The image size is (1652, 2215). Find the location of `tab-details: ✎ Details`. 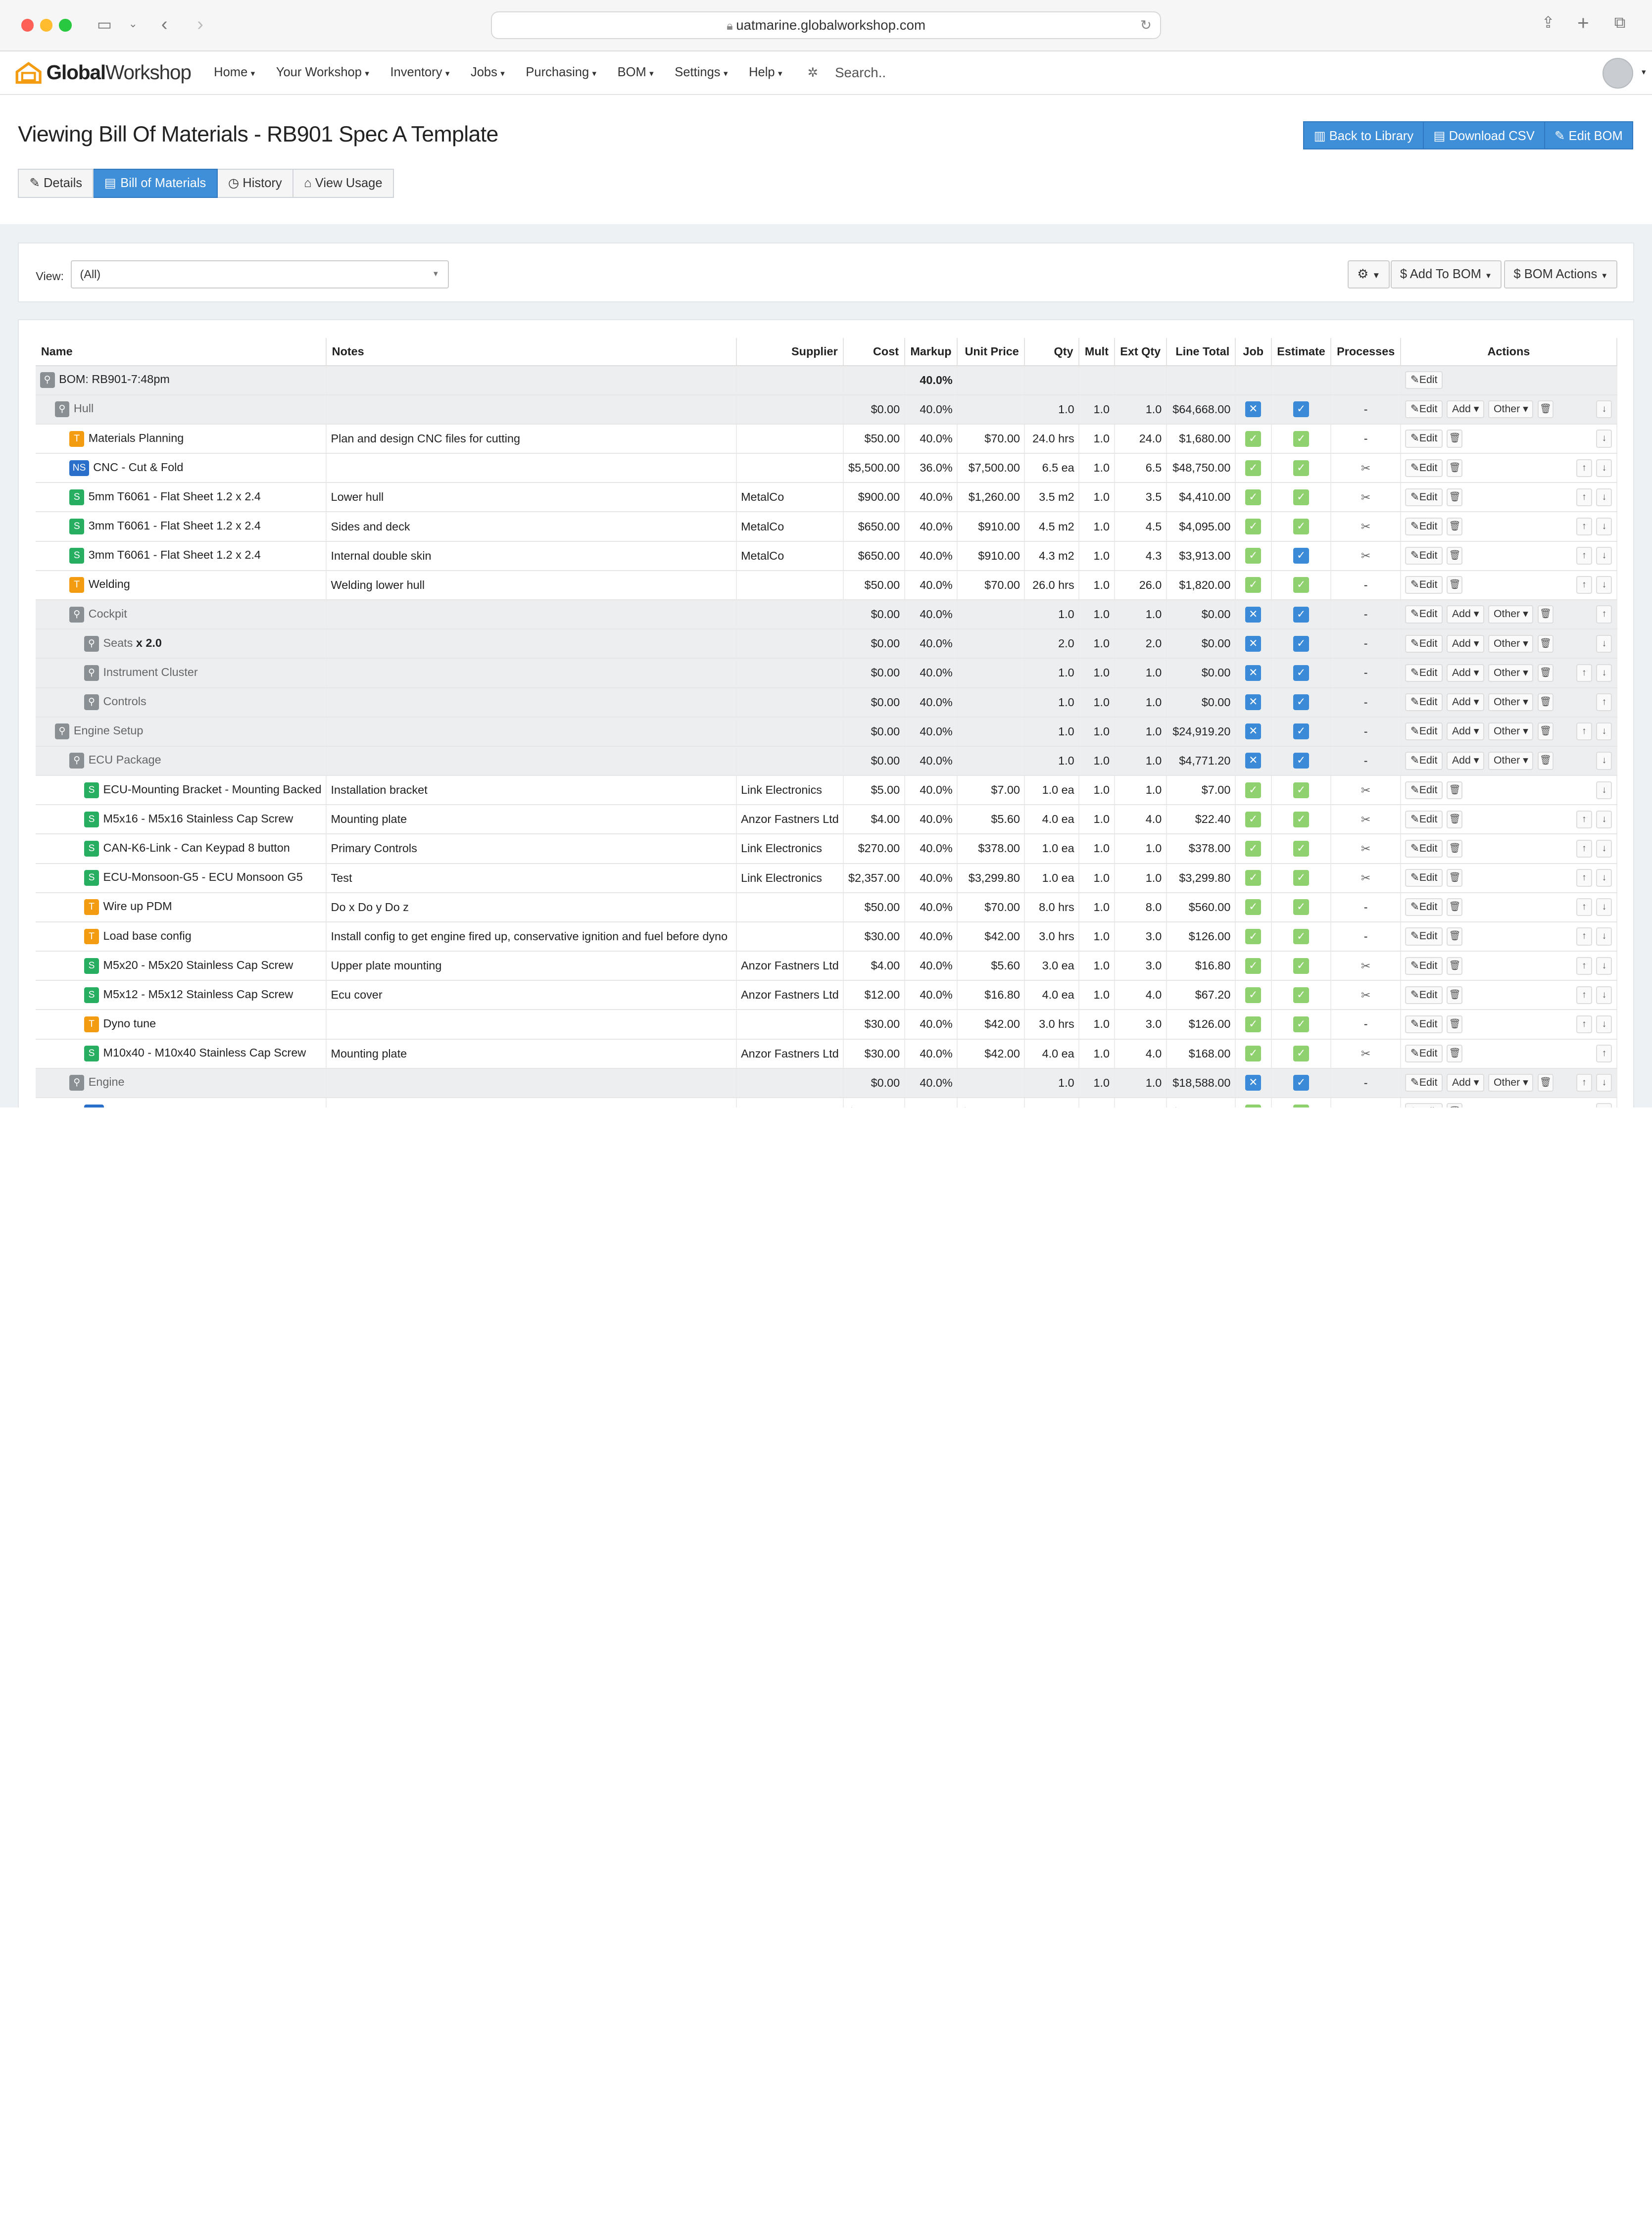

tab-details: ✎ Details is located at coordinates (56, 183).